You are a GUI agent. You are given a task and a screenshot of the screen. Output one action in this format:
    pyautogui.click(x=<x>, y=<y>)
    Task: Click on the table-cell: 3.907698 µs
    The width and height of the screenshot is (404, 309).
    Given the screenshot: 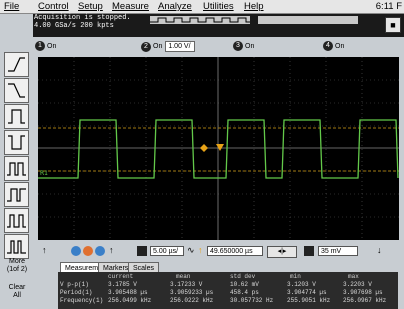 What is the action you would take?
    pyautogui.click(x=363, y=292)
    